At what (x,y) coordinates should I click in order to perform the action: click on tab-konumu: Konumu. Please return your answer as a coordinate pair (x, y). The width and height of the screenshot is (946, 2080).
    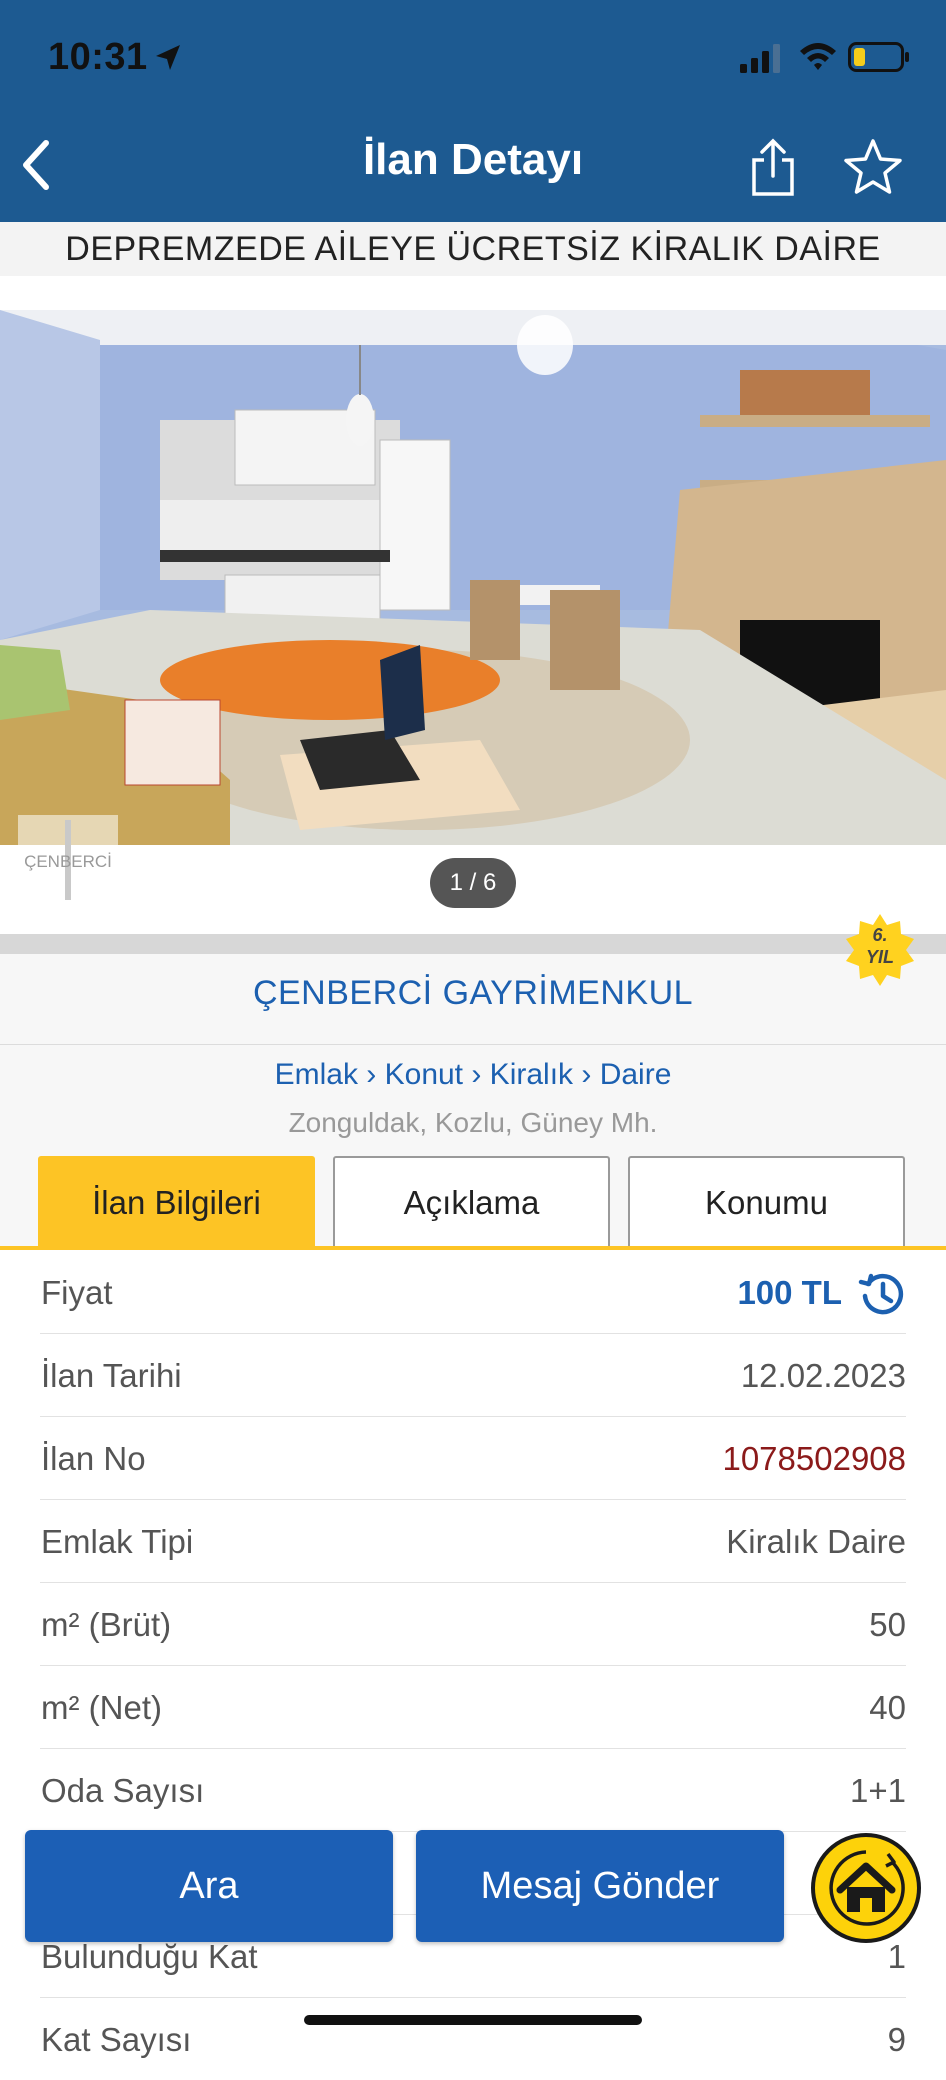
    Looking at the image, I should click on (766, 1201).